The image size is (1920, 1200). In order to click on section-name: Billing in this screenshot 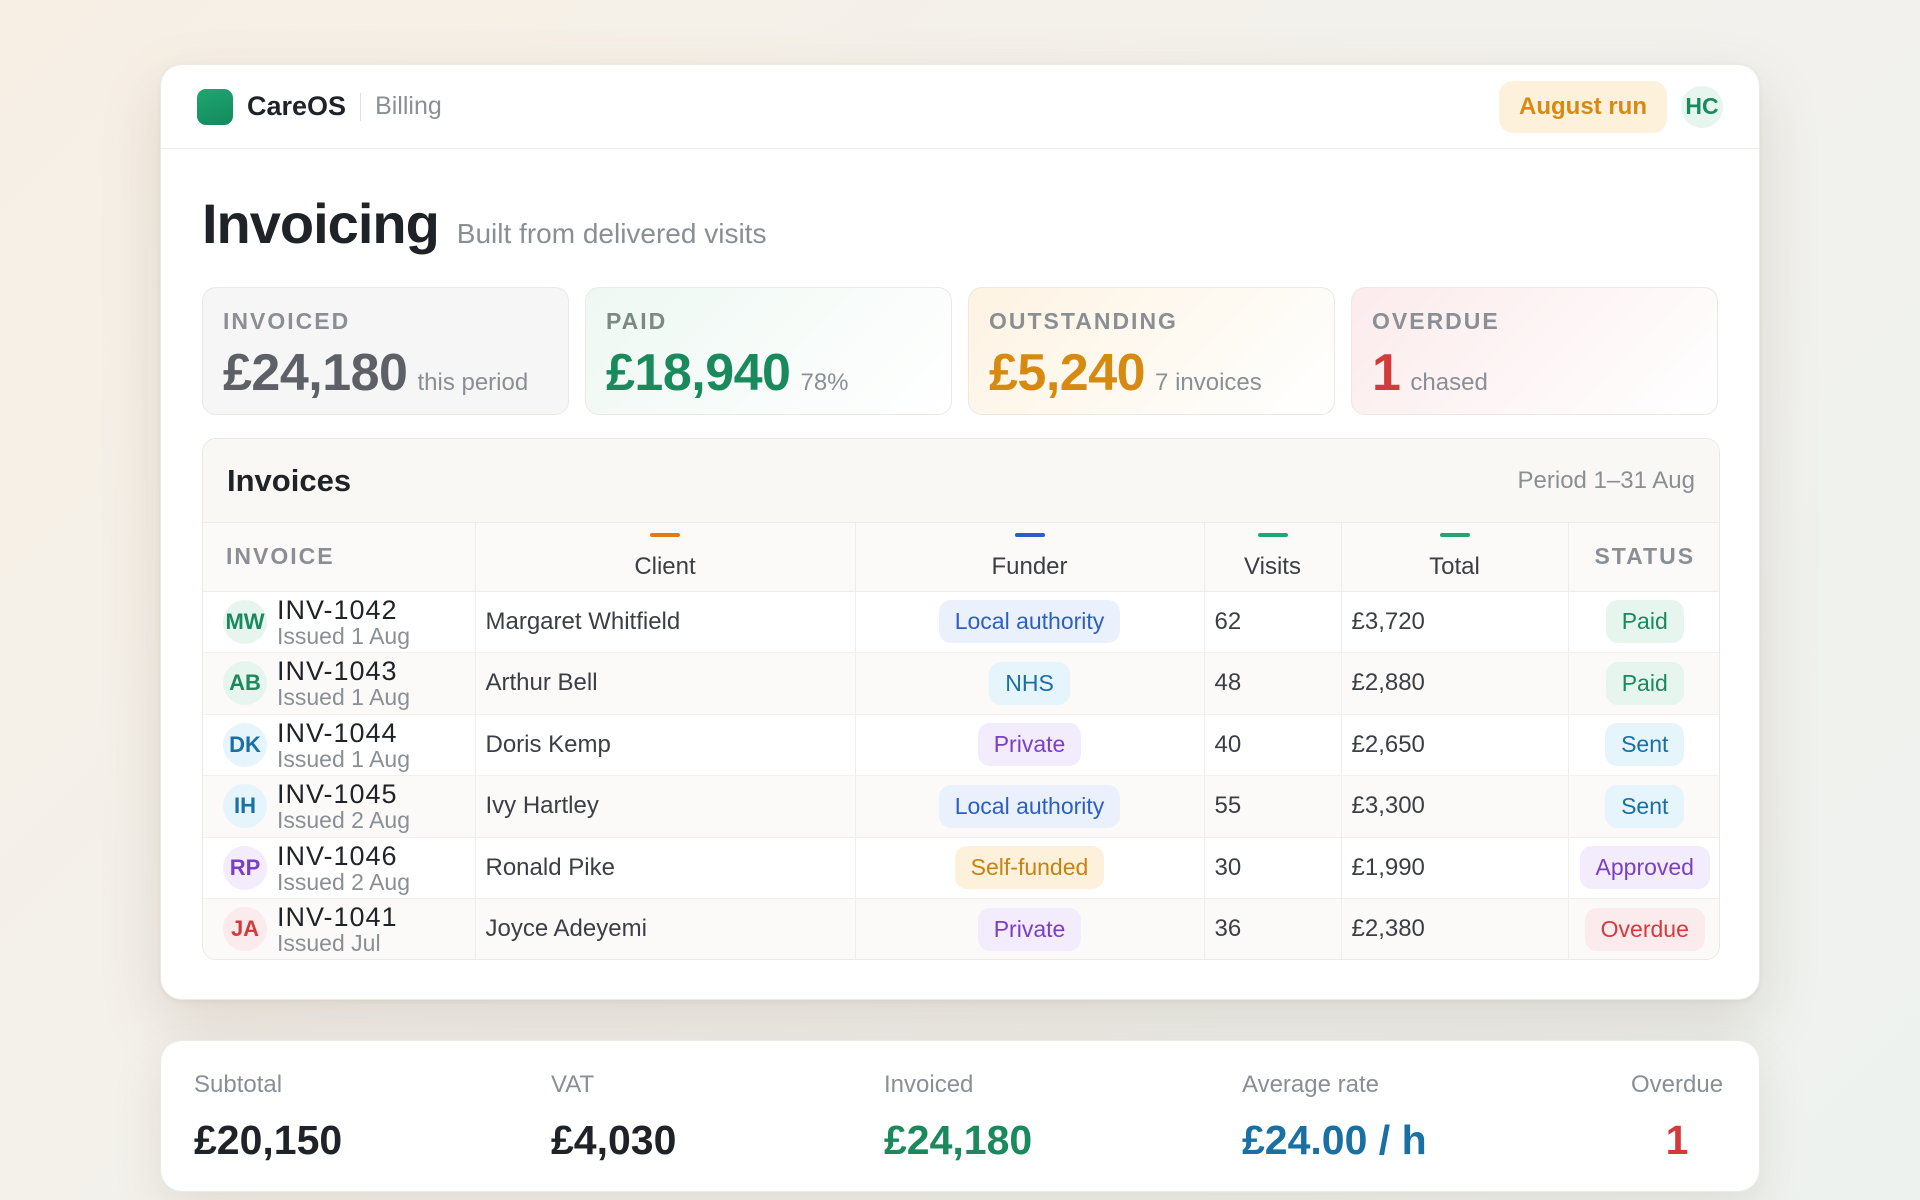, I will do `click(408, 106)`.